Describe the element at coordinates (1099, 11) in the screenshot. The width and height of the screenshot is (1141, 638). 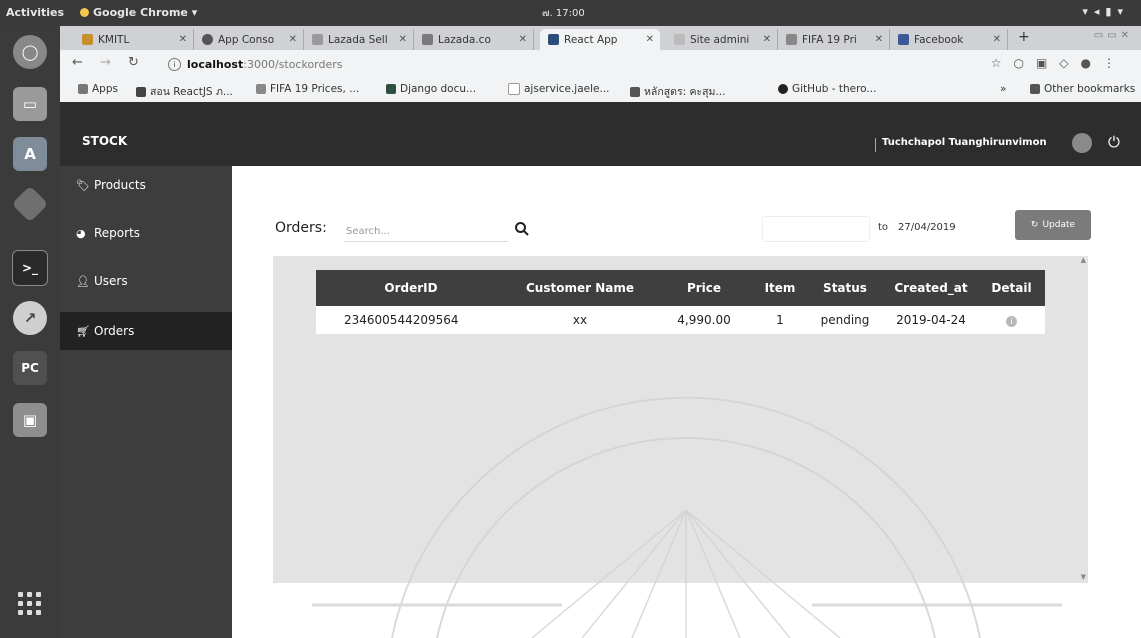
I see `volume-icon: ◂` at that location.